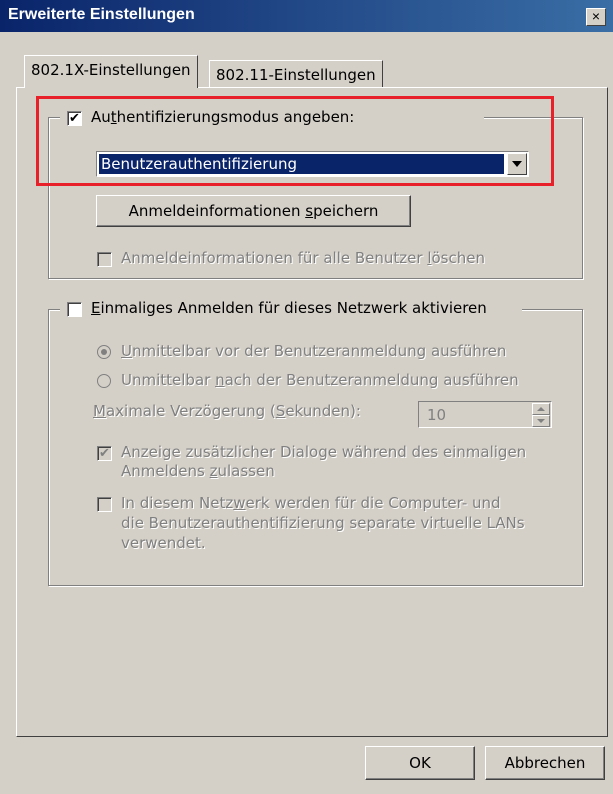 This screenshot has height=794, width=613. I want to click on tab-label: 802.11-Einstellungen, so click(296, 75).